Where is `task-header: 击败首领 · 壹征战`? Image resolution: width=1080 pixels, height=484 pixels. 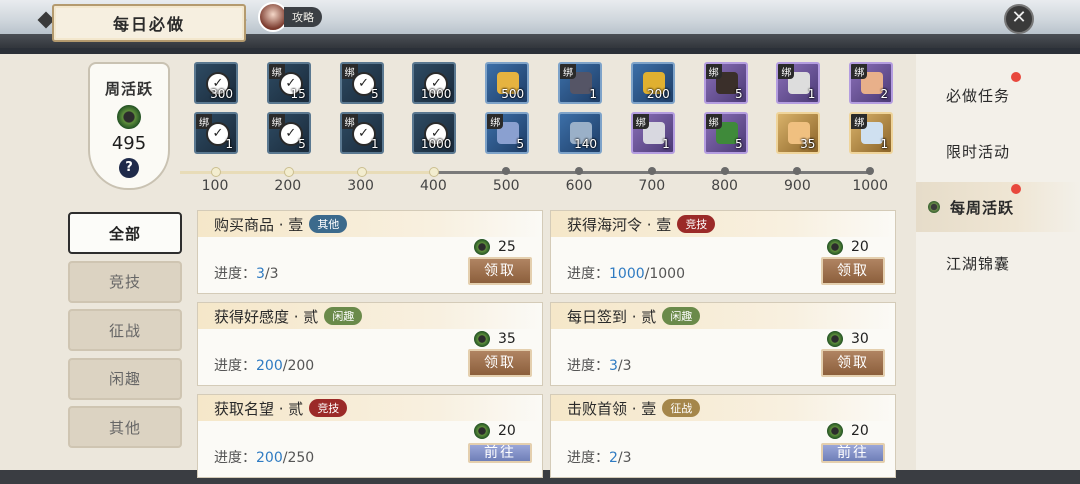 task-header: 击败首领 · 壹征战 is located at coordinates (723, 408).